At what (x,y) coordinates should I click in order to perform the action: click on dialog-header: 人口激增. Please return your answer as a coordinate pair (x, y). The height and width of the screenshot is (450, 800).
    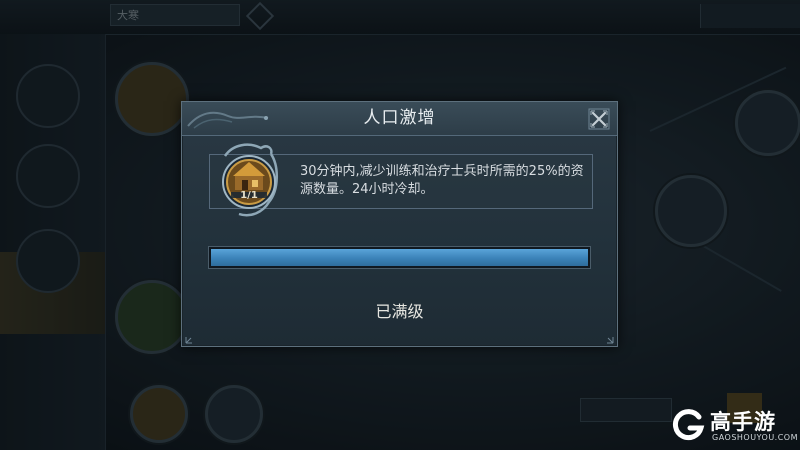
    Looking at the image, I should click on (399, 119).